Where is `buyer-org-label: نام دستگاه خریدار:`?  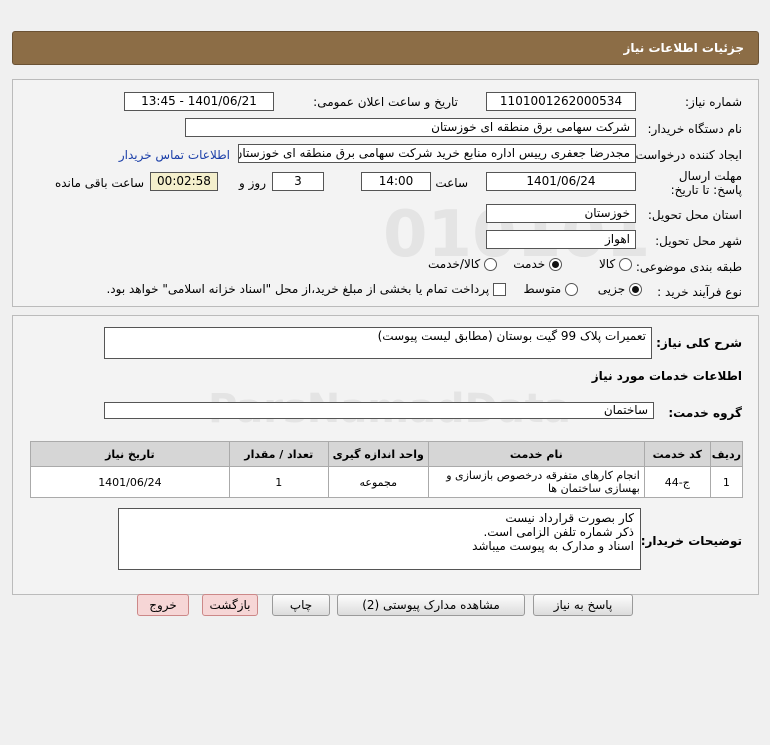
buyer-org-label: نام دستگاه خریدار: is located at coordinates (695, 129).